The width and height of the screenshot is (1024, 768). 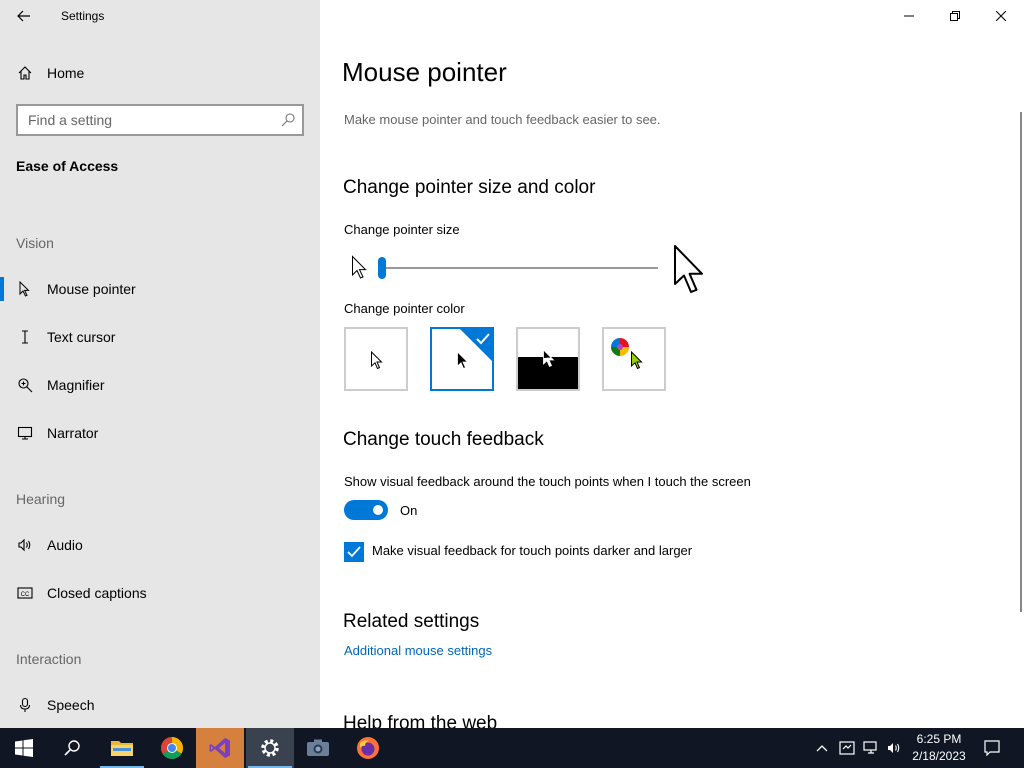 I want to click on restore-button, so click(x=955, y=16).